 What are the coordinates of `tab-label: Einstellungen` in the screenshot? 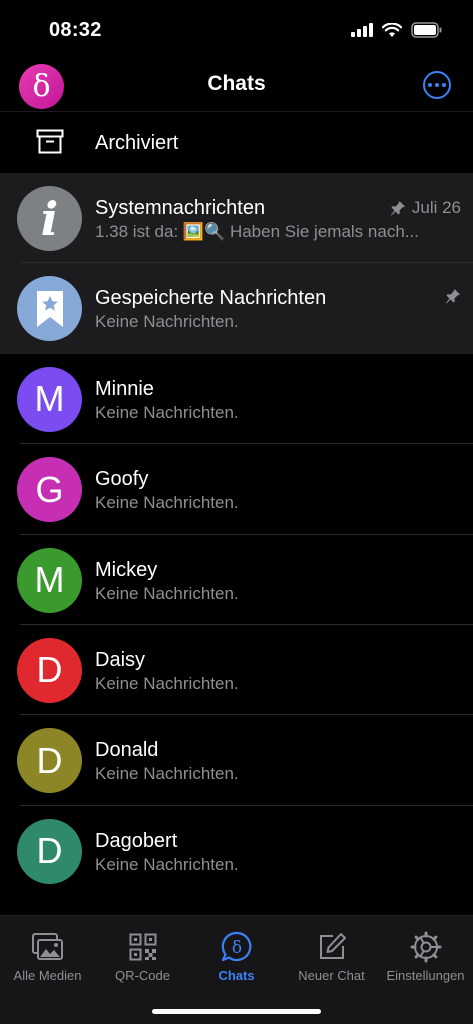 It's located at (425, 975).